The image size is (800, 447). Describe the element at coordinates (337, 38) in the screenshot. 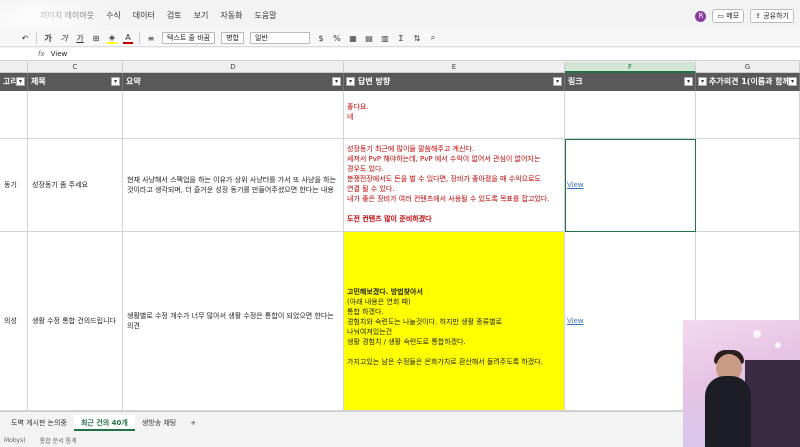

I see `percent-button: %` at that location.